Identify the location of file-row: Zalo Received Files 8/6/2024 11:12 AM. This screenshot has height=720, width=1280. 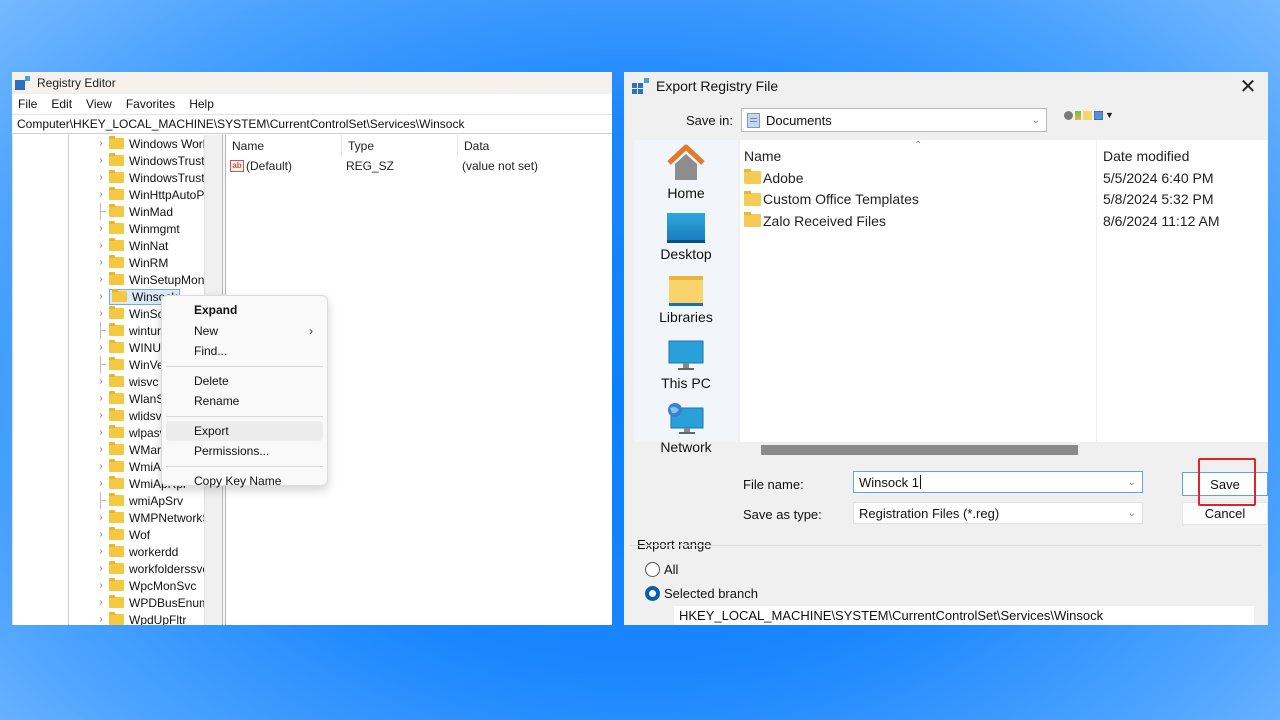
(1004, 220).